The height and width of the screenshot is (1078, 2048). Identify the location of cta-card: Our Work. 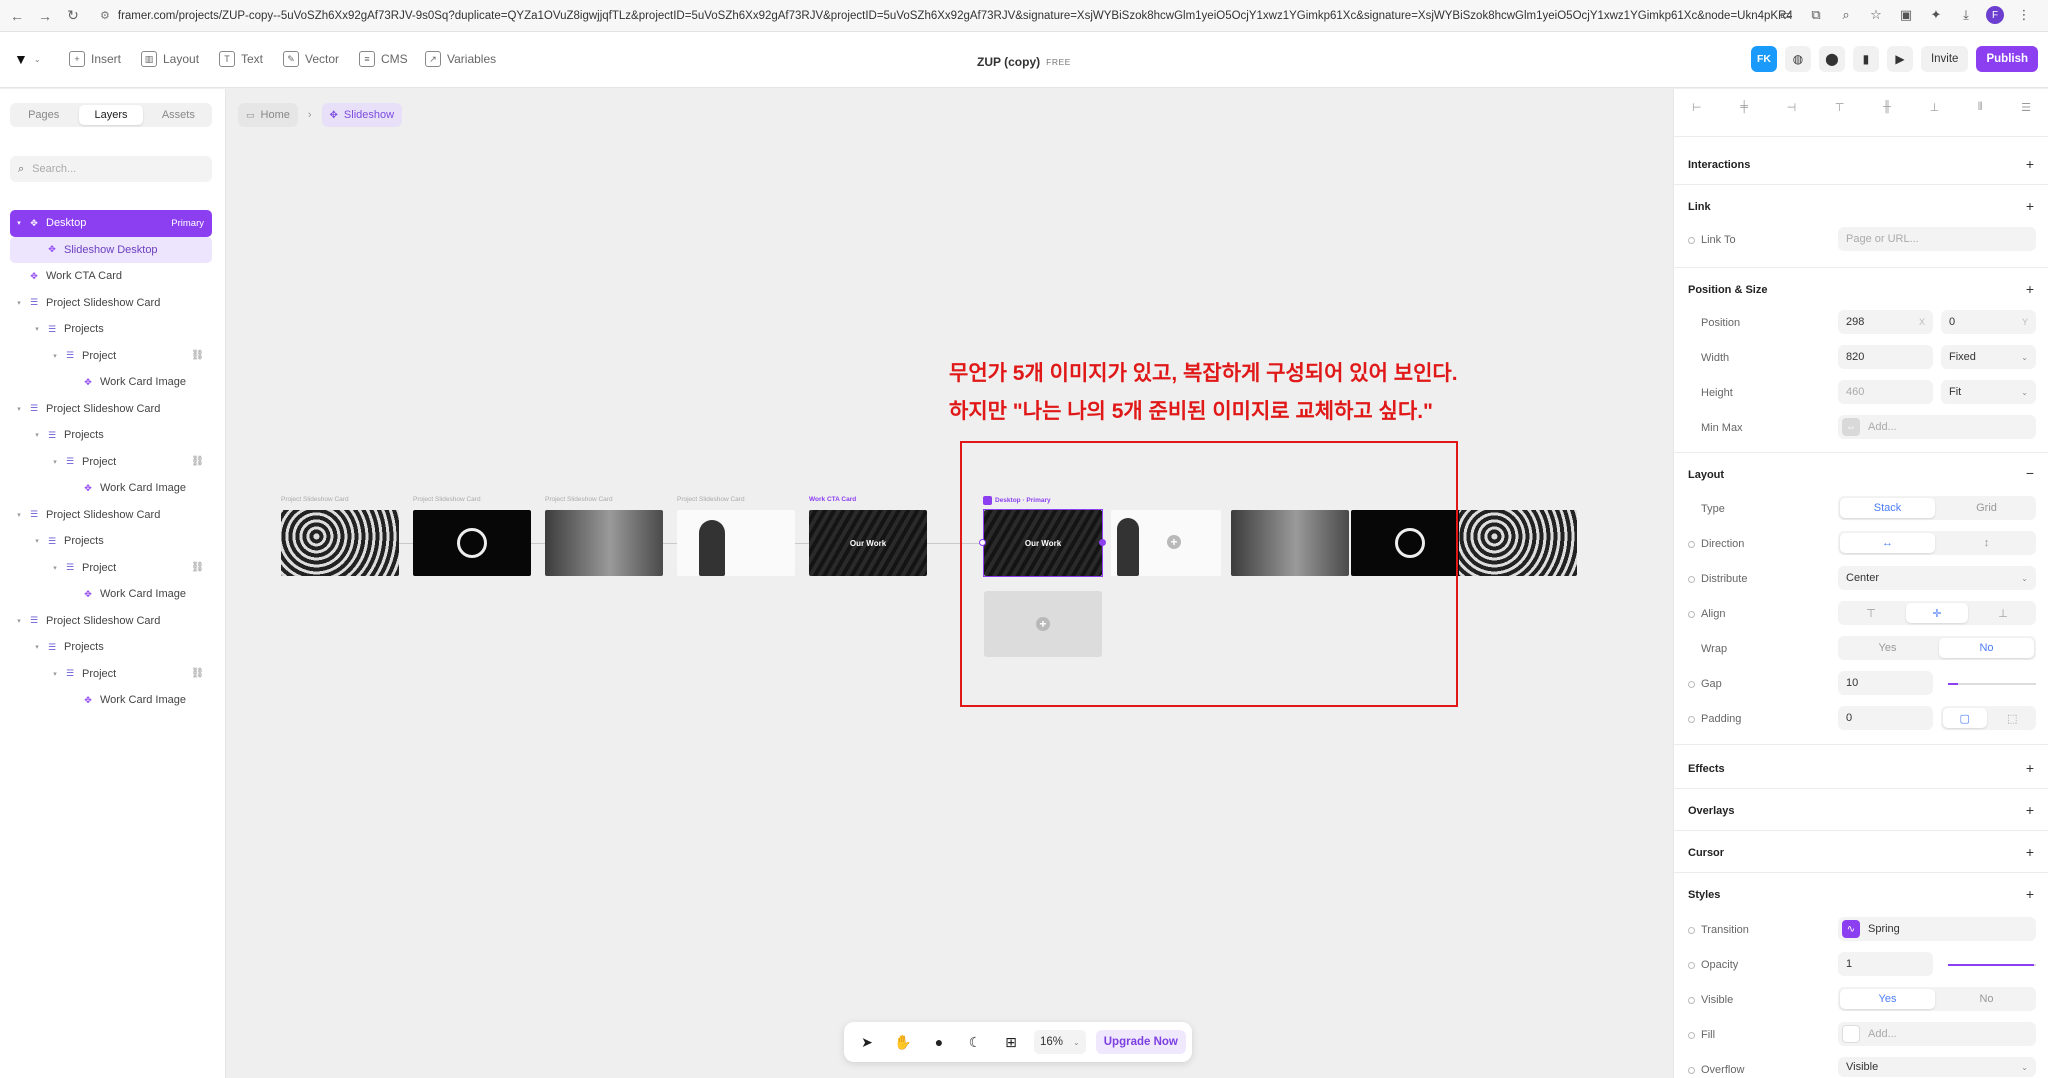
(868, 543).